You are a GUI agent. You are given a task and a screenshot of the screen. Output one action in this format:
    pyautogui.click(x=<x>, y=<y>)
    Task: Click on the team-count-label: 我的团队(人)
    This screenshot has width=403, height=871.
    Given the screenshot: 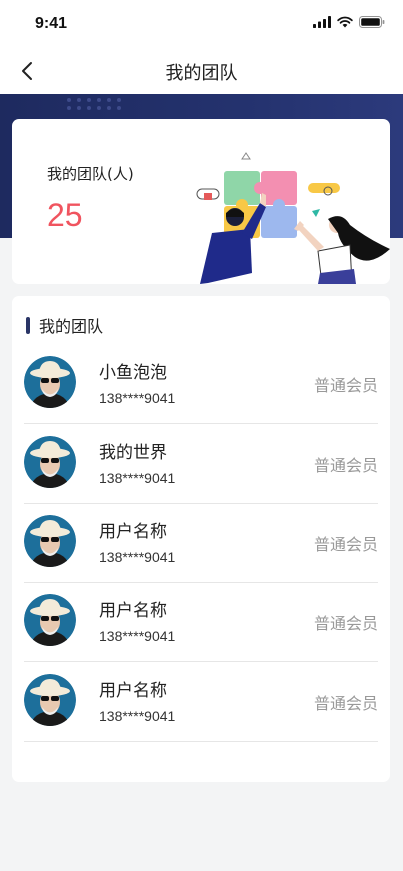 What is the action you would take?
    pyautogui.click(x=90, y=174)
    